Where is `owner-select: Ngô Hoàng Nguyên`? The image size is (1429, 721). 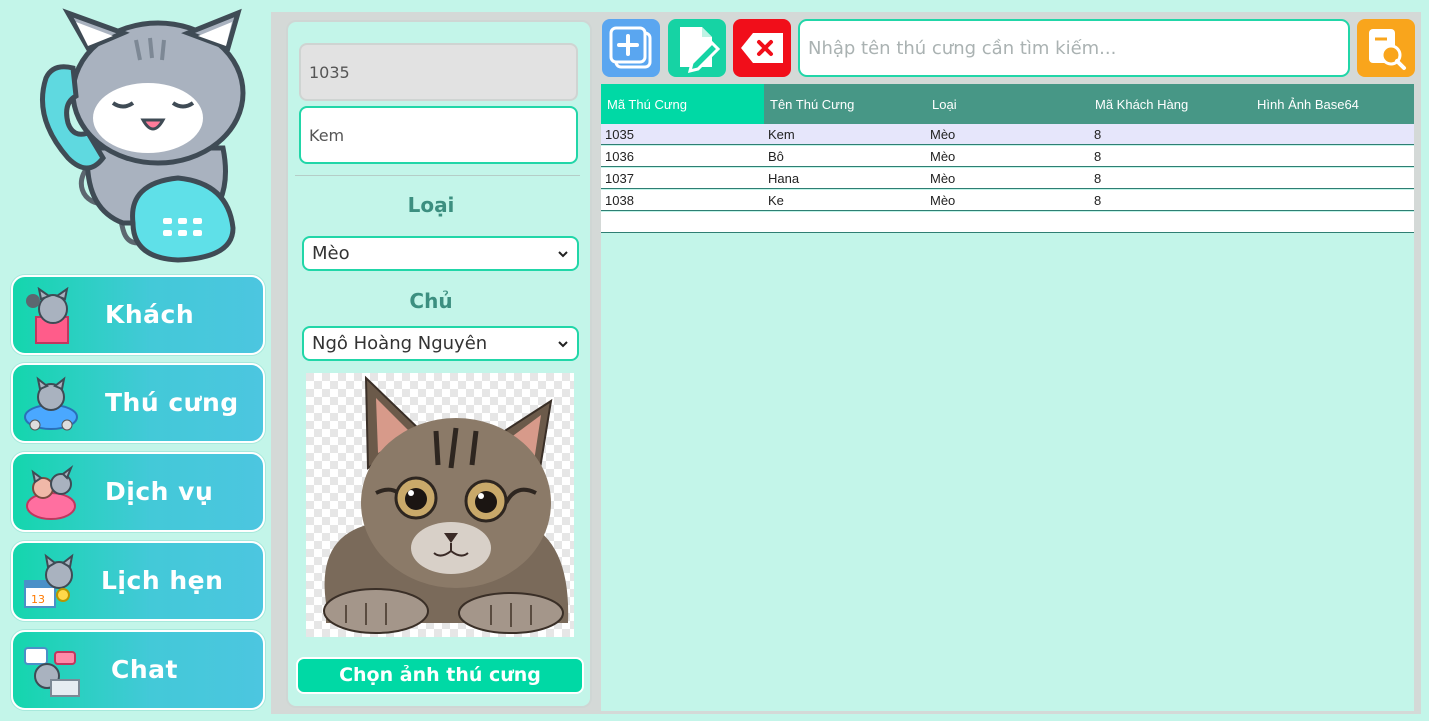 owner-select: Ngô Hoàng Nguyên is located at coordinates (440, 343).